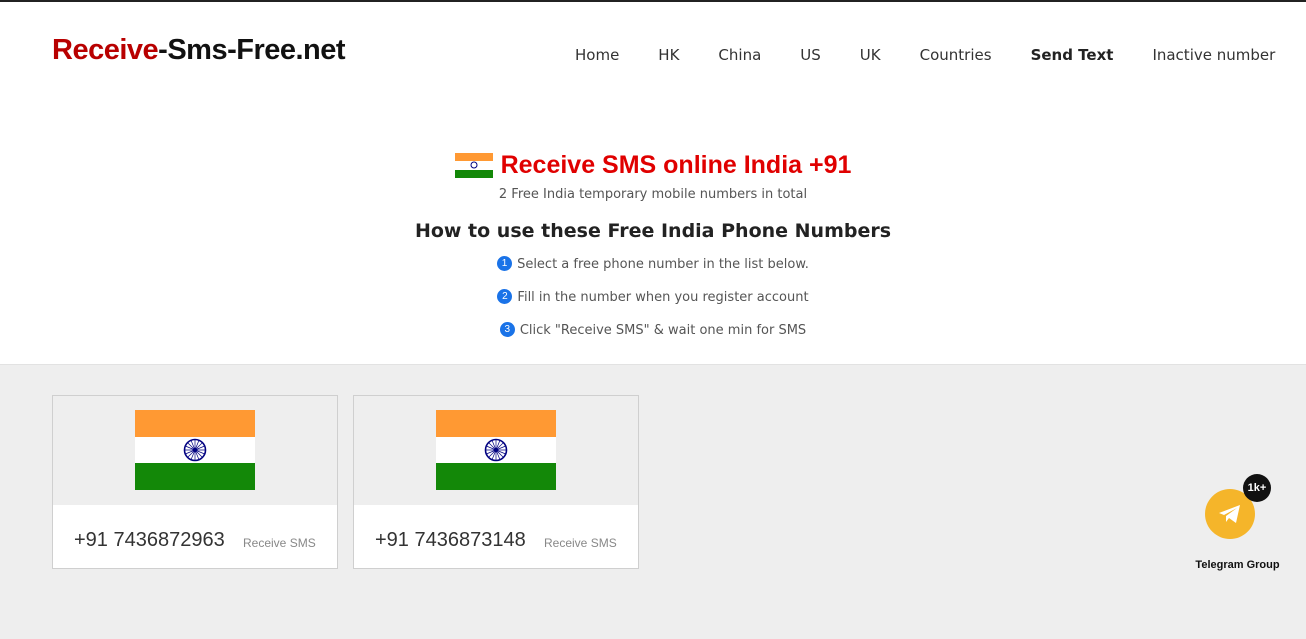  Describe the element at coordinates (149, 540) in the screenshot. I see `phone-number: +91 7436872963` at that location.